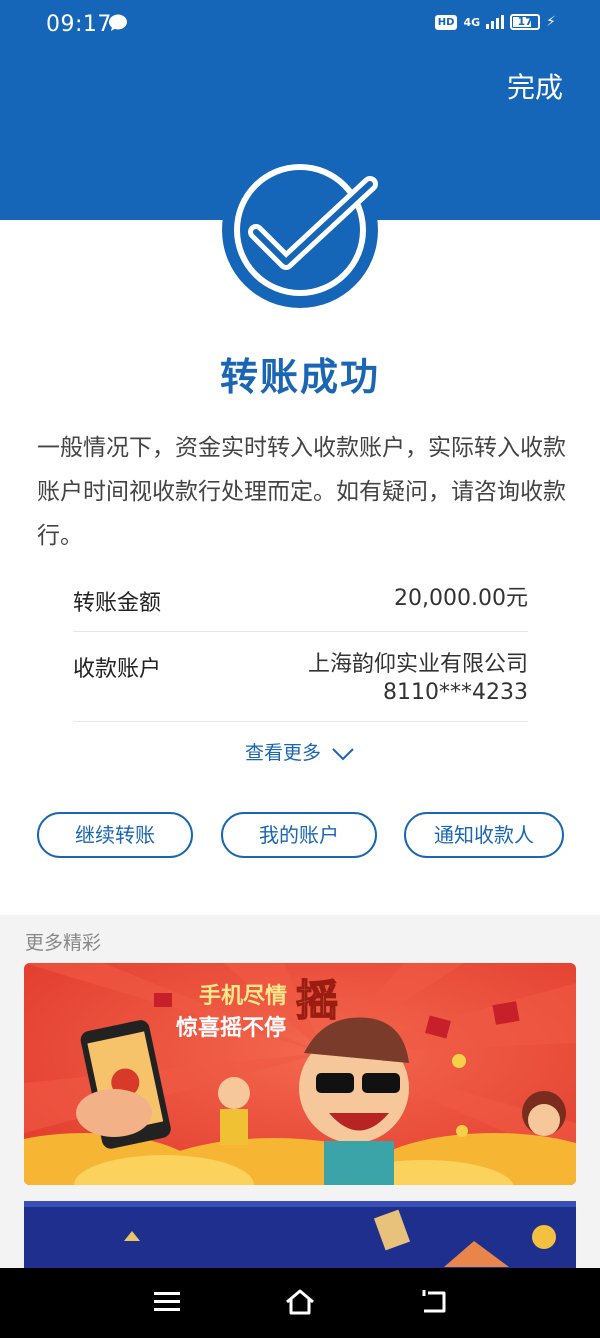 The height and width of the screenshot is (1338, 600). I want to click on continue-transfer-button: 继续转账, so click(115, 835).